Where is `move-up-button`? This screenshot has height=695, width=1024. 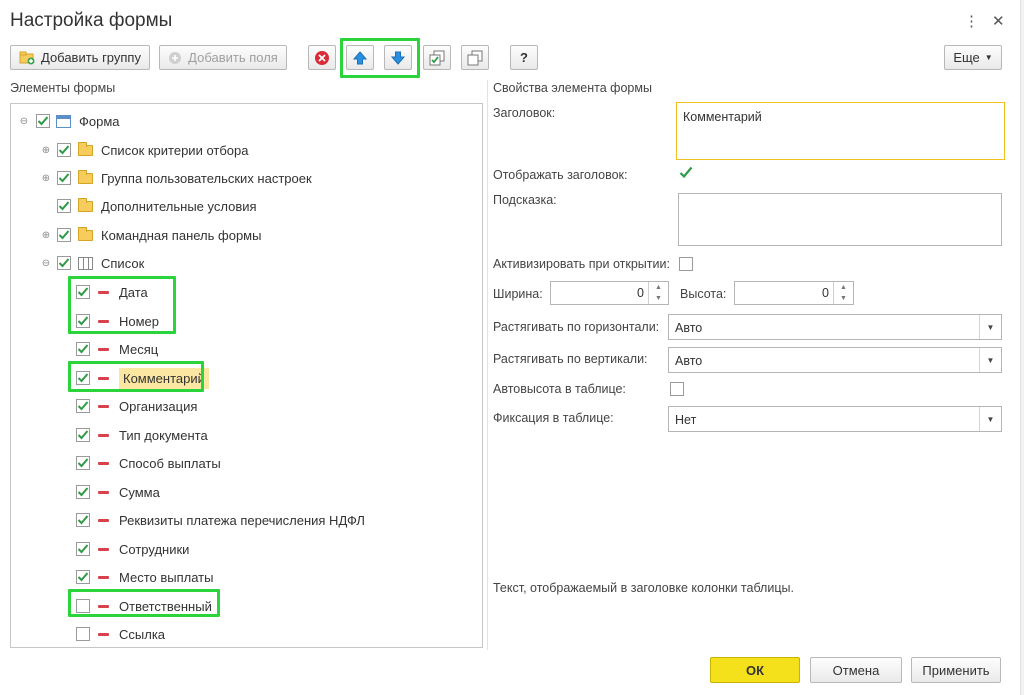
move-up-button is located at coordinates (360, 57).